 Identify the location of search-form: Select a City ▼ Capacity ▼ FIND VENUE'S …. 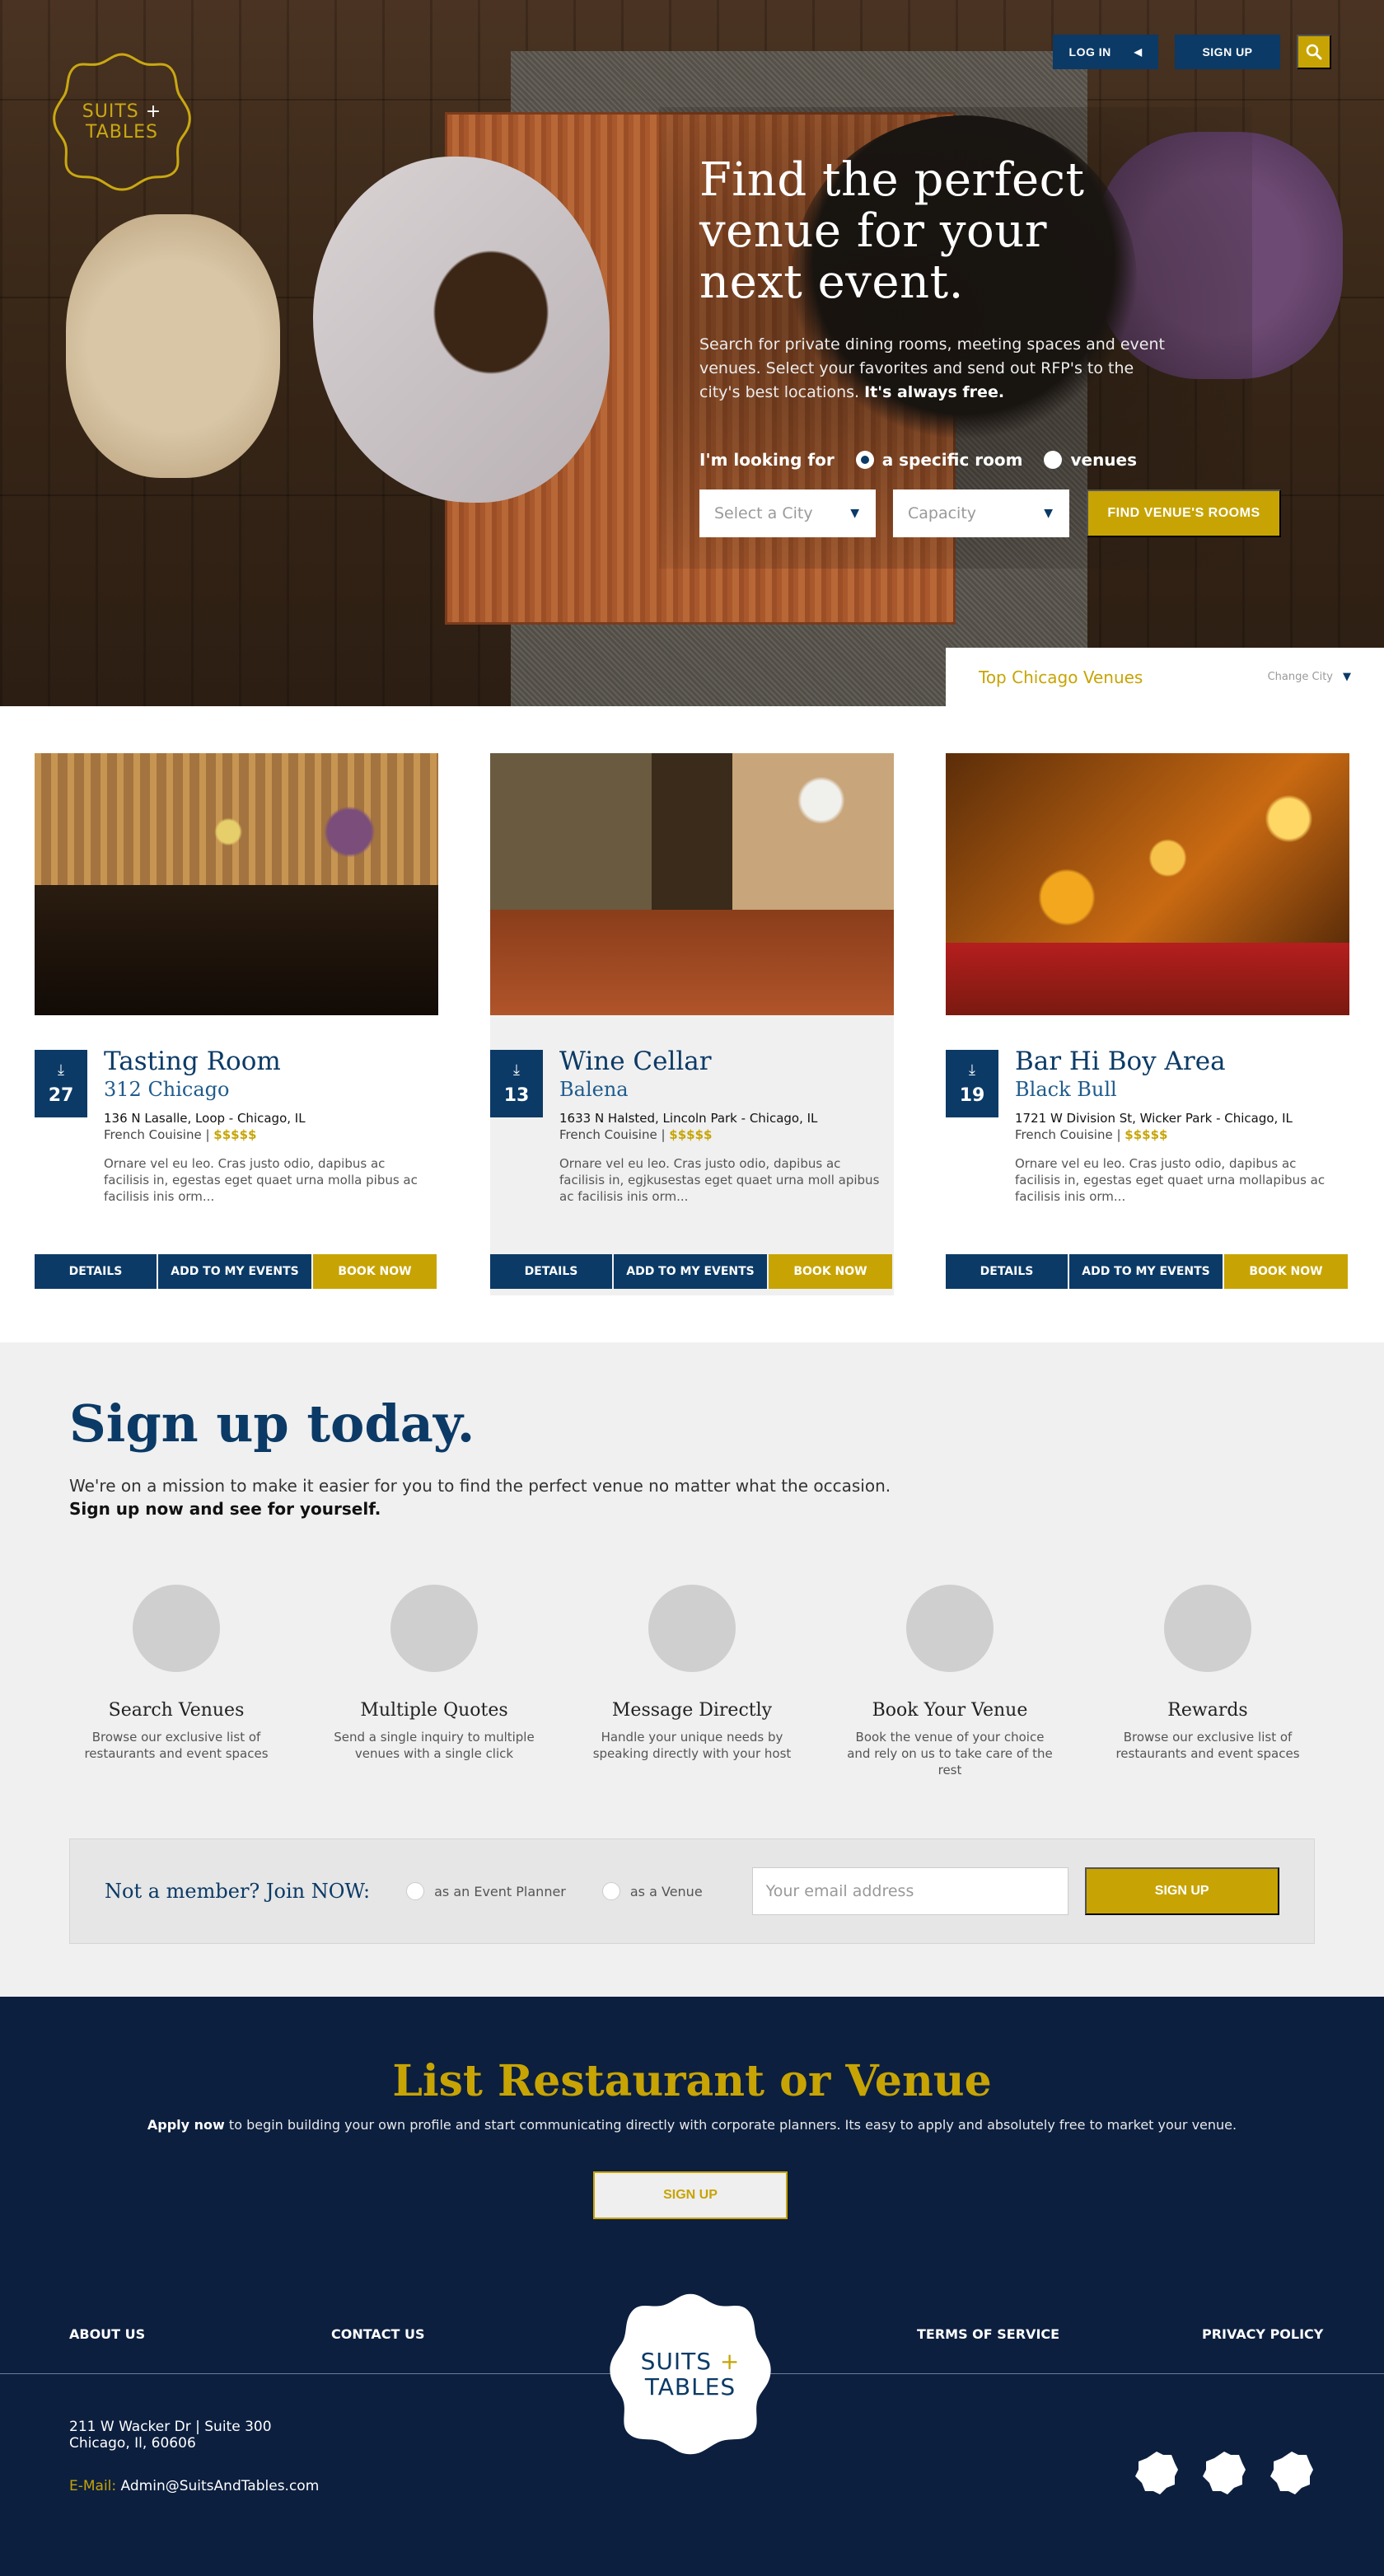
(990, 513).